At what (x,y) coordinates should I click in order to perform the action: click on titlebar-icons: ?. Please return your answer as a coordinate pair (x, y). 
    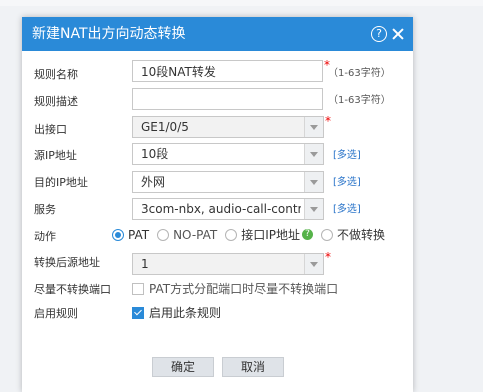
    Looking at the image, I should click on (388, 34).